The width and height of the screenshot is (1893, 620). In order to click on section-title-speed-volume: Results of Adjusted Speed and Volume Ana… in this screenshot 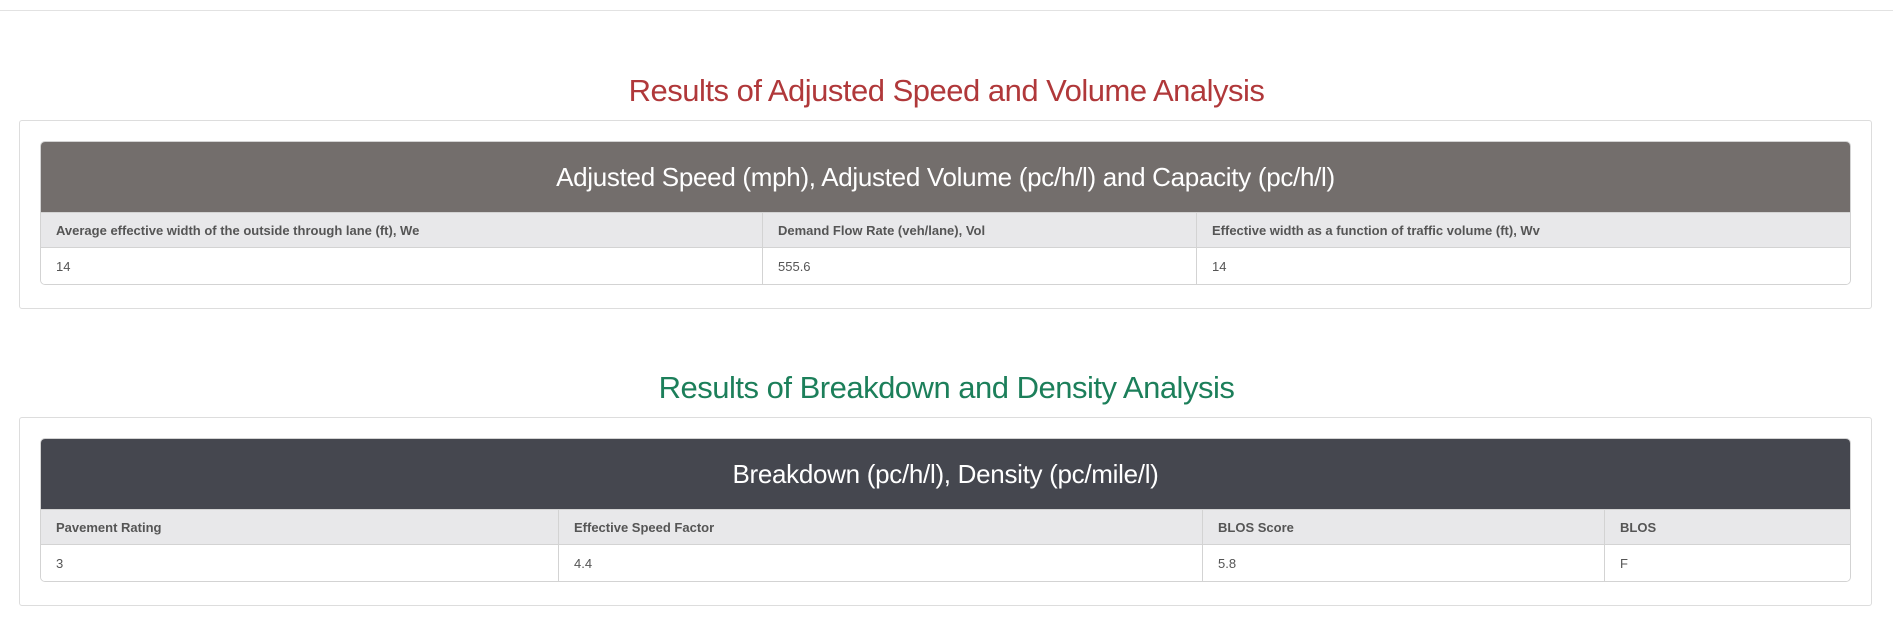, I will do `click(946, 90)`.